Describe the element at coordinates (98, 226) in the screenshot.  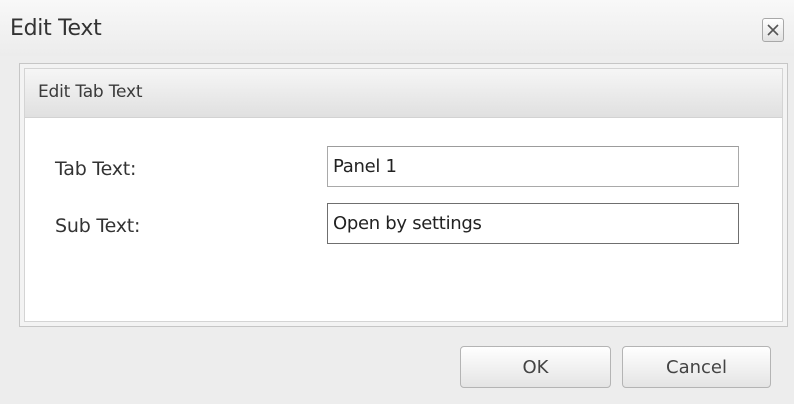
I see `sub-text-label: Sub Text:` at that location.